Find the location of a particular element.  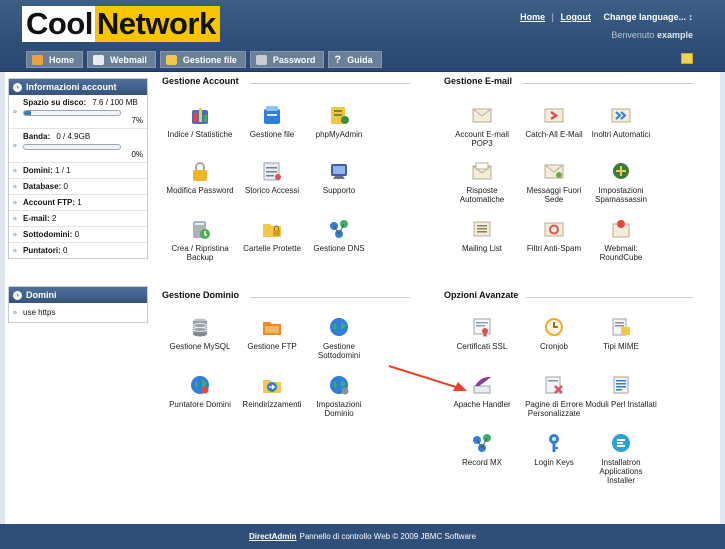

tab-label: Gestione file is located at coordinates (209, 59).